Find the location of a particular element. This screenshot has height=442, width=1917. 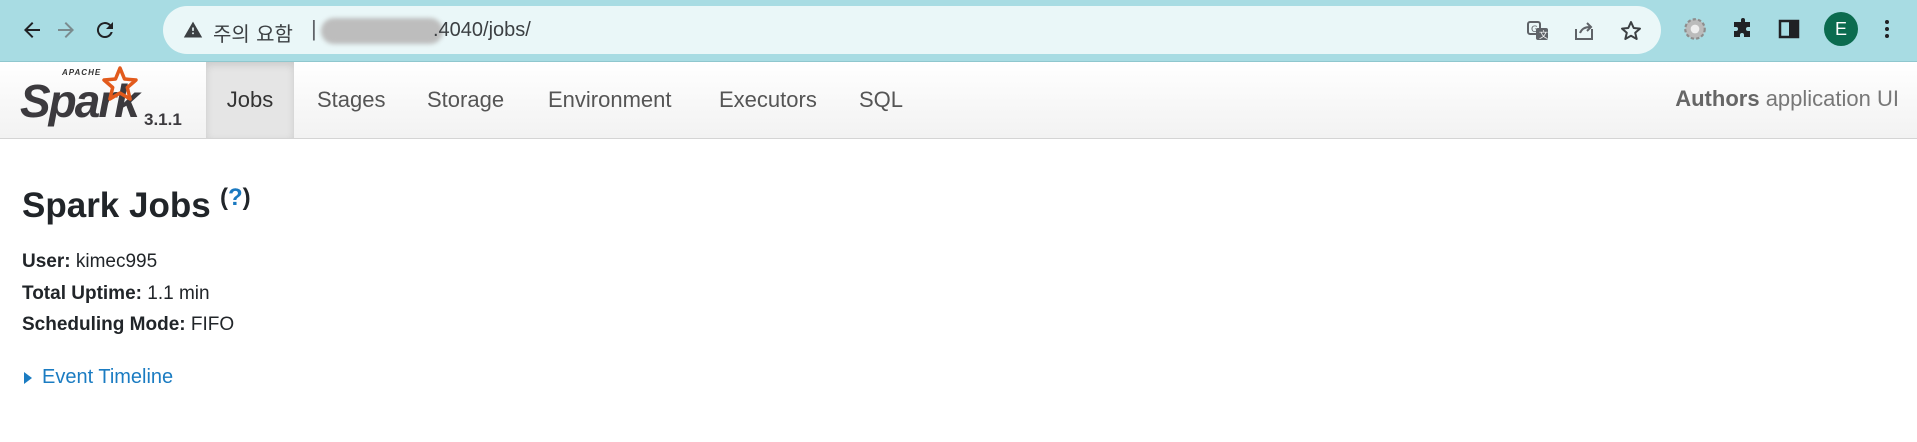

url-text: .4040/jobs/ is located at coordinates (482, 30).